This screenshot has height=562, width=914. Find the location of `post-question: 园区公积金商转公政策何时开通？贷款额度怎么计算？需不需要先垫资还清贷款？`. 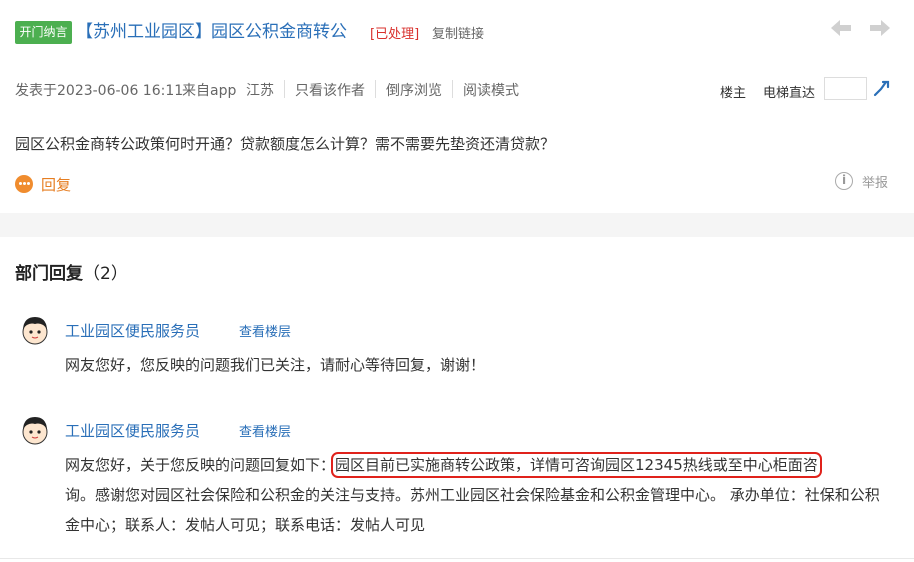

post-question: 园区公积金商转公政策何时开通？贷款额度怎么计算？需不需要先垫资还清贷款？ is located at coordinates (285, 144).